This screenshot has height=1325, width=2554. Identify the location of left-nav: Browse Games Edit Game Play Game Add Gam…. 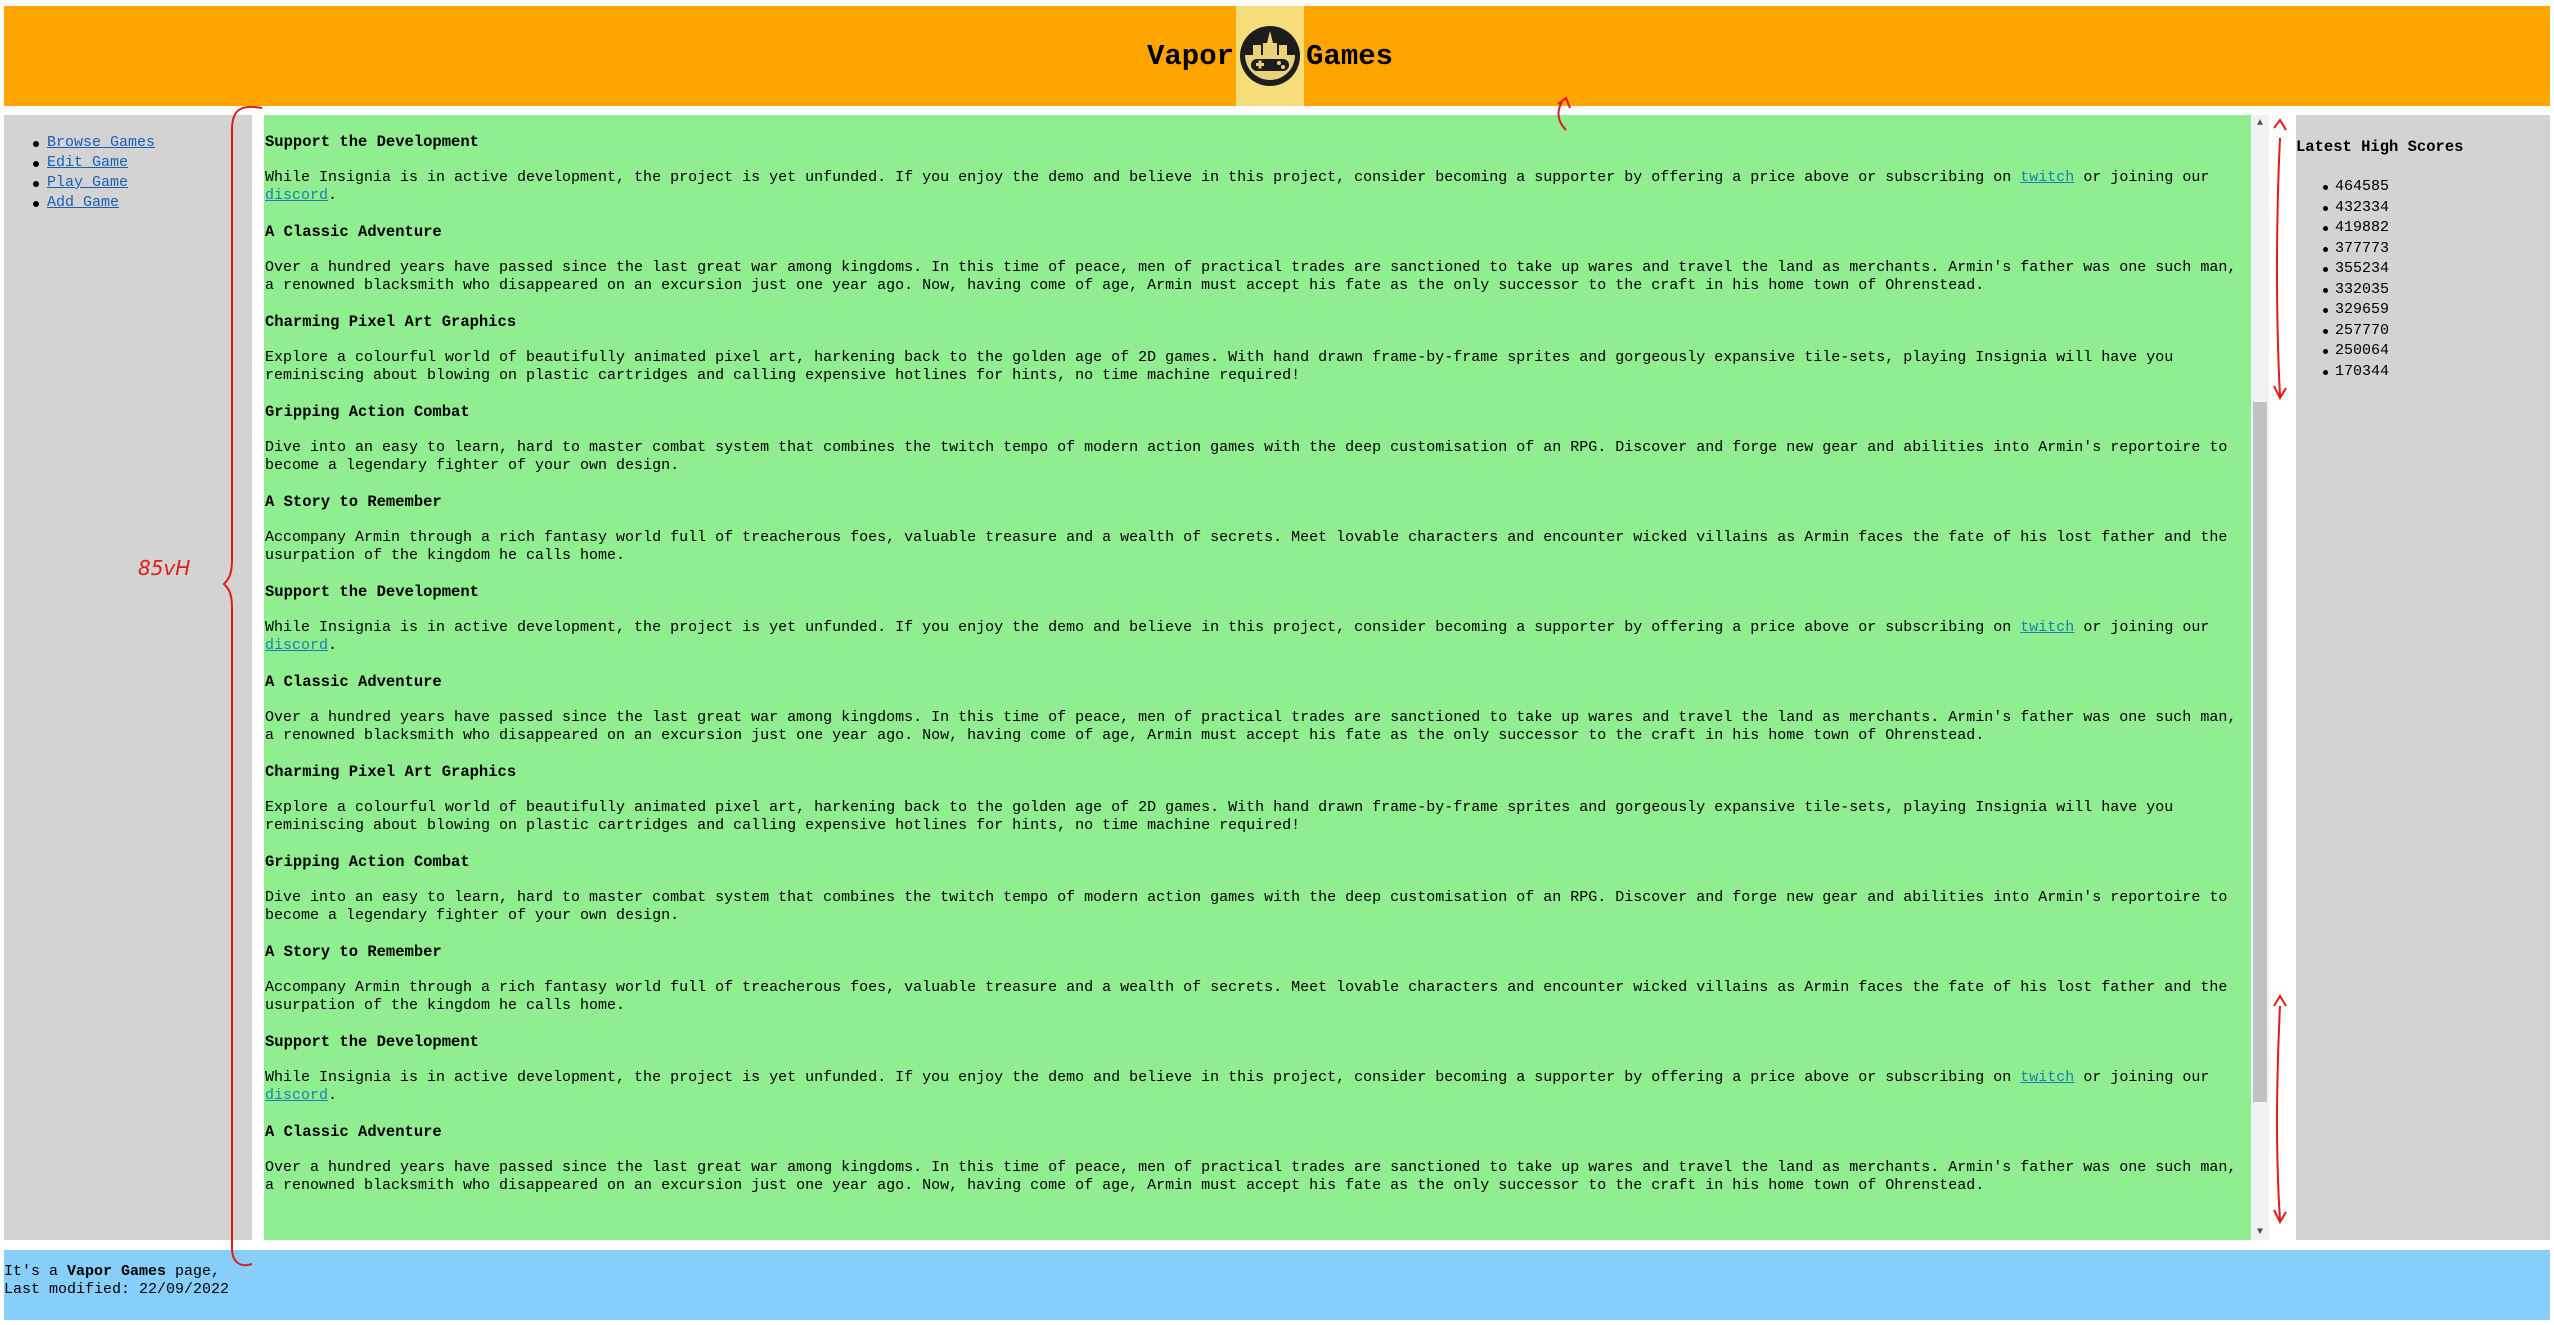
(128, 677).